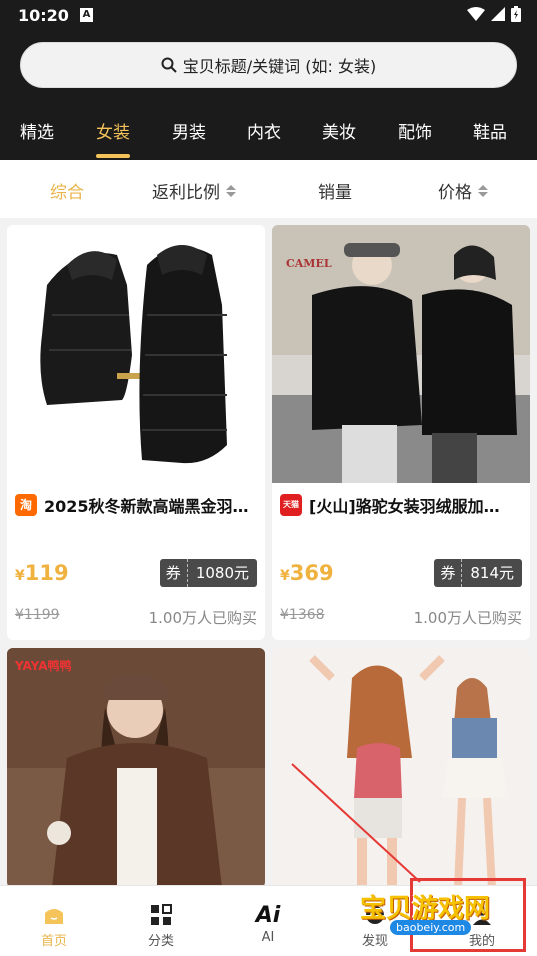  I want to click on tab-label: 分类, so click(160, 941).